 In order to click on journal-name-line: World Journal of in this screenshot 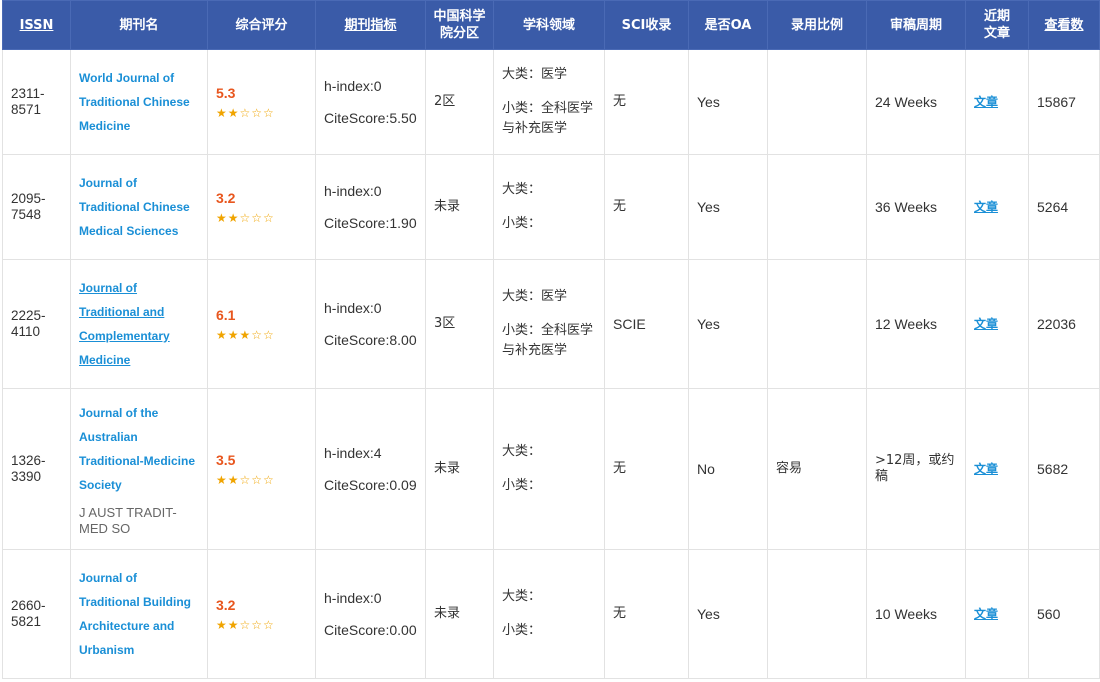, I will do `click(127, 78)`.